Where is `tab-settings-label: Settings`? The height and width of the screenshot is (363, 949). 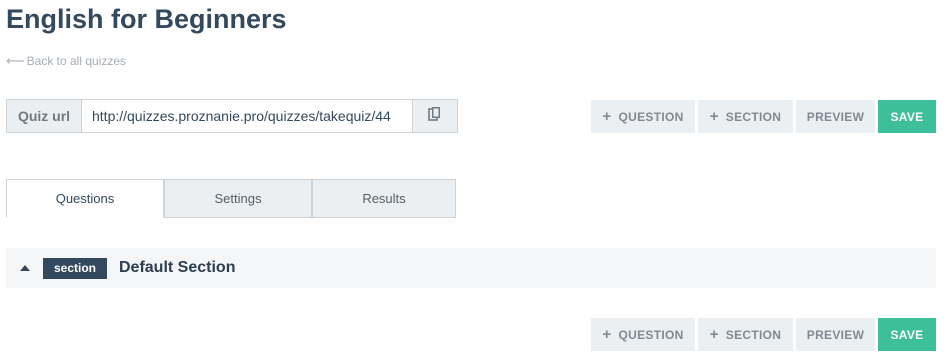
tab-settings-label: Settings is located at coordinates (238, 198).